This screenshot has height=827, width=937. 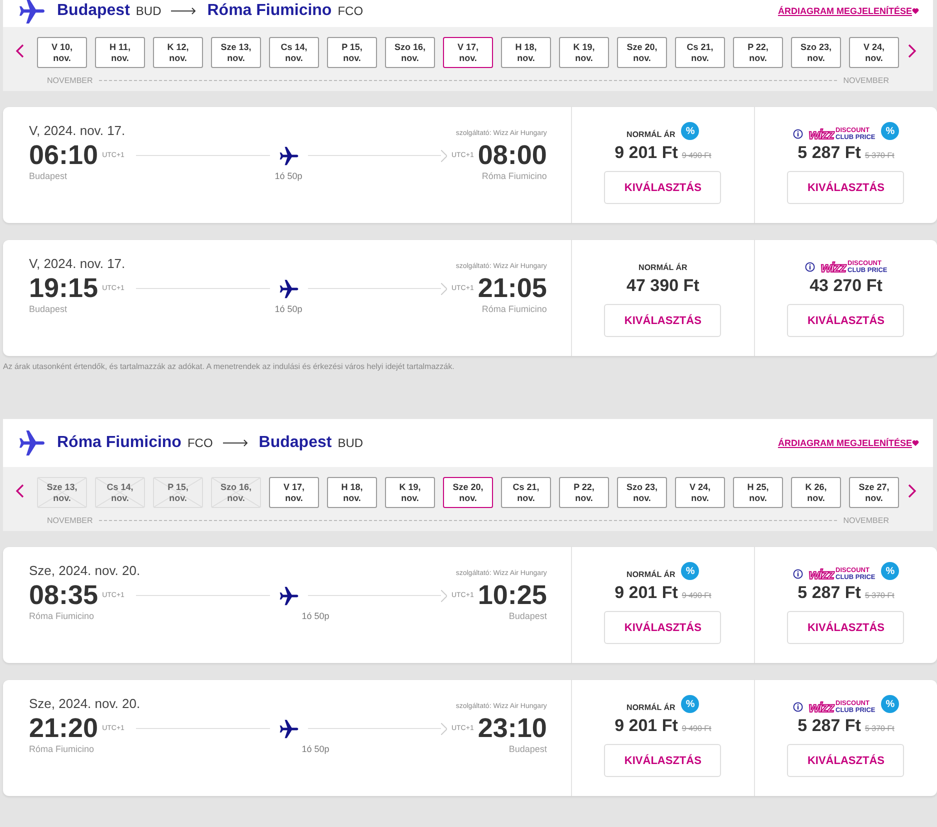 What do you see at coordinates (62, 52) in the screenshot?
I see `date-tab: V 10, nov.` at bounding box center [62, 52].